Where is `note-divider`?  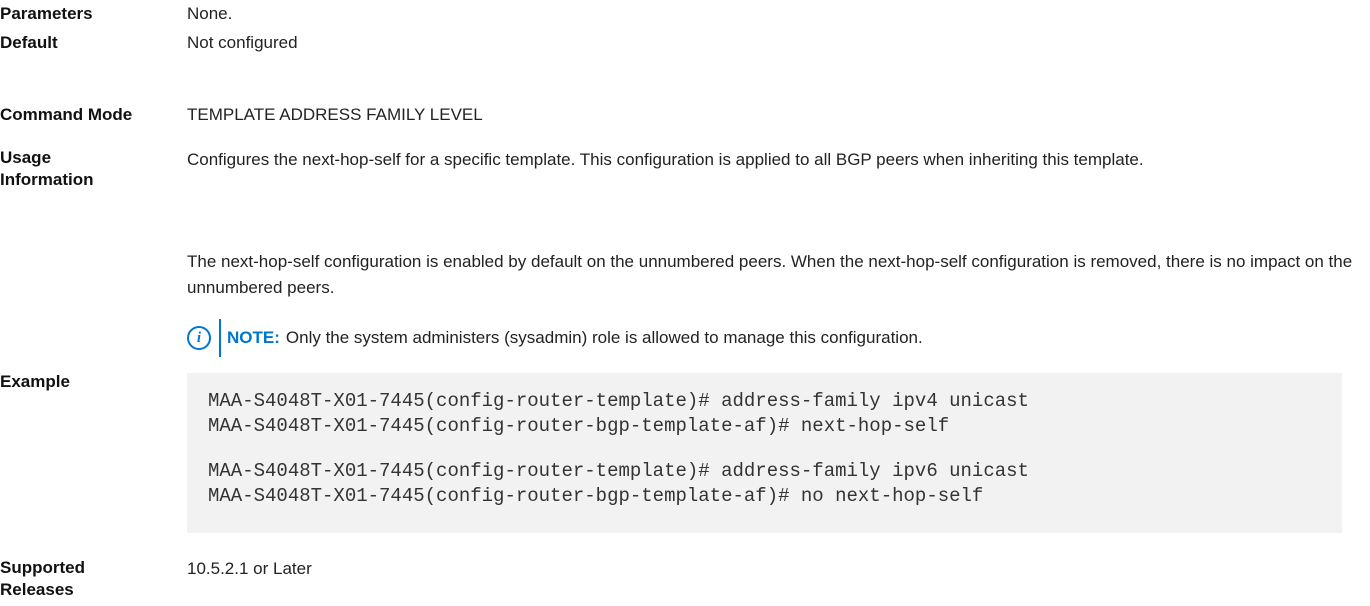 note-divider is located at coordinates (220, 338).